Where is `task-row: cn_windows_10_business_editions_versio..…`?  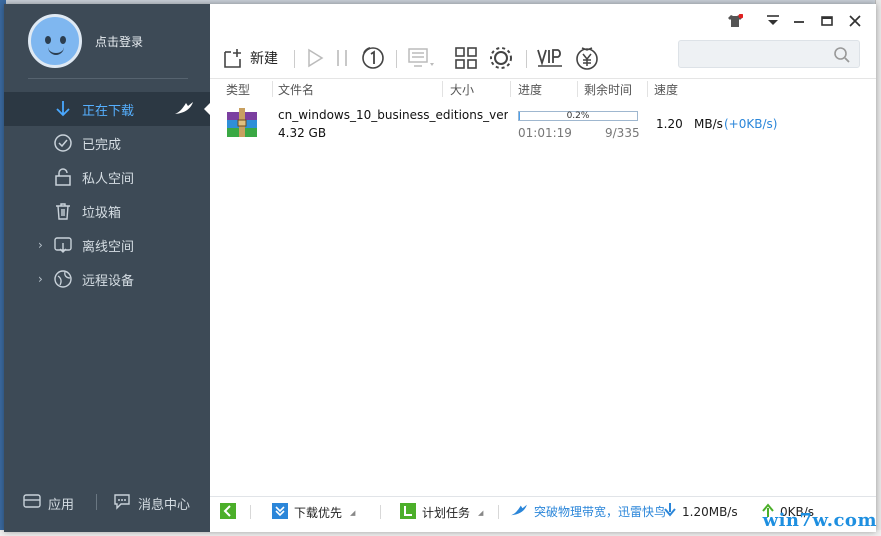 task-row: cn_windows_10_business_editions_versio..… is located at coordinates (543, 125).